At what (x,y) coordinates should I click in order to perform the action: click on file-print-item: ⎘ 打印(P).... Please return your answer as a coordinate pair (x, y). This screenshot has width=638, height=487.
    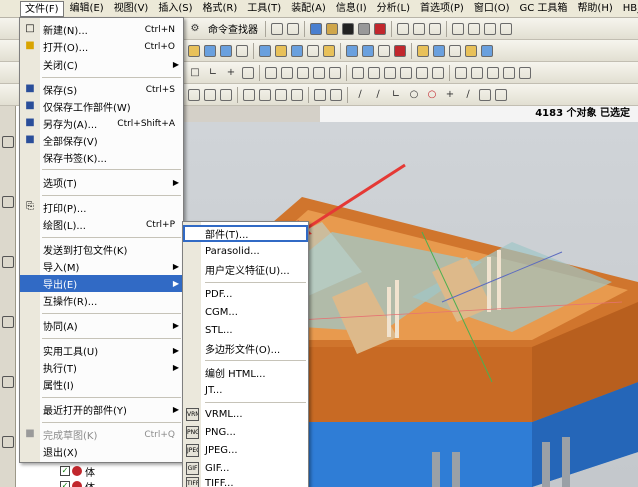
    Looking at the image, I should click on (101, 207).